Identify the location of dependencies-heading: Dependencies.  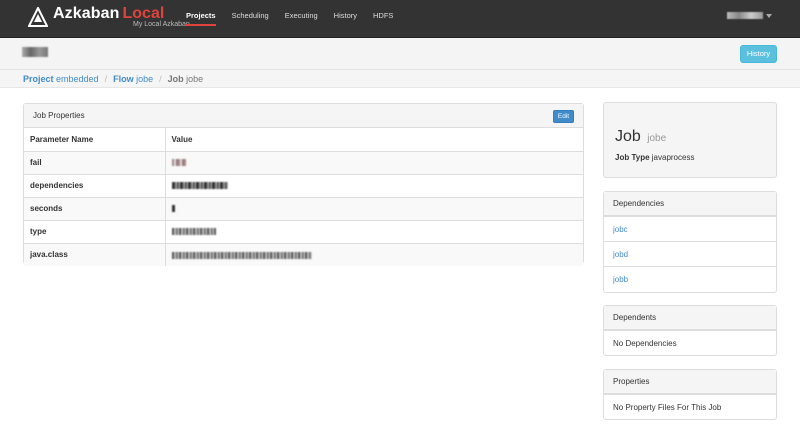
(690, 204).